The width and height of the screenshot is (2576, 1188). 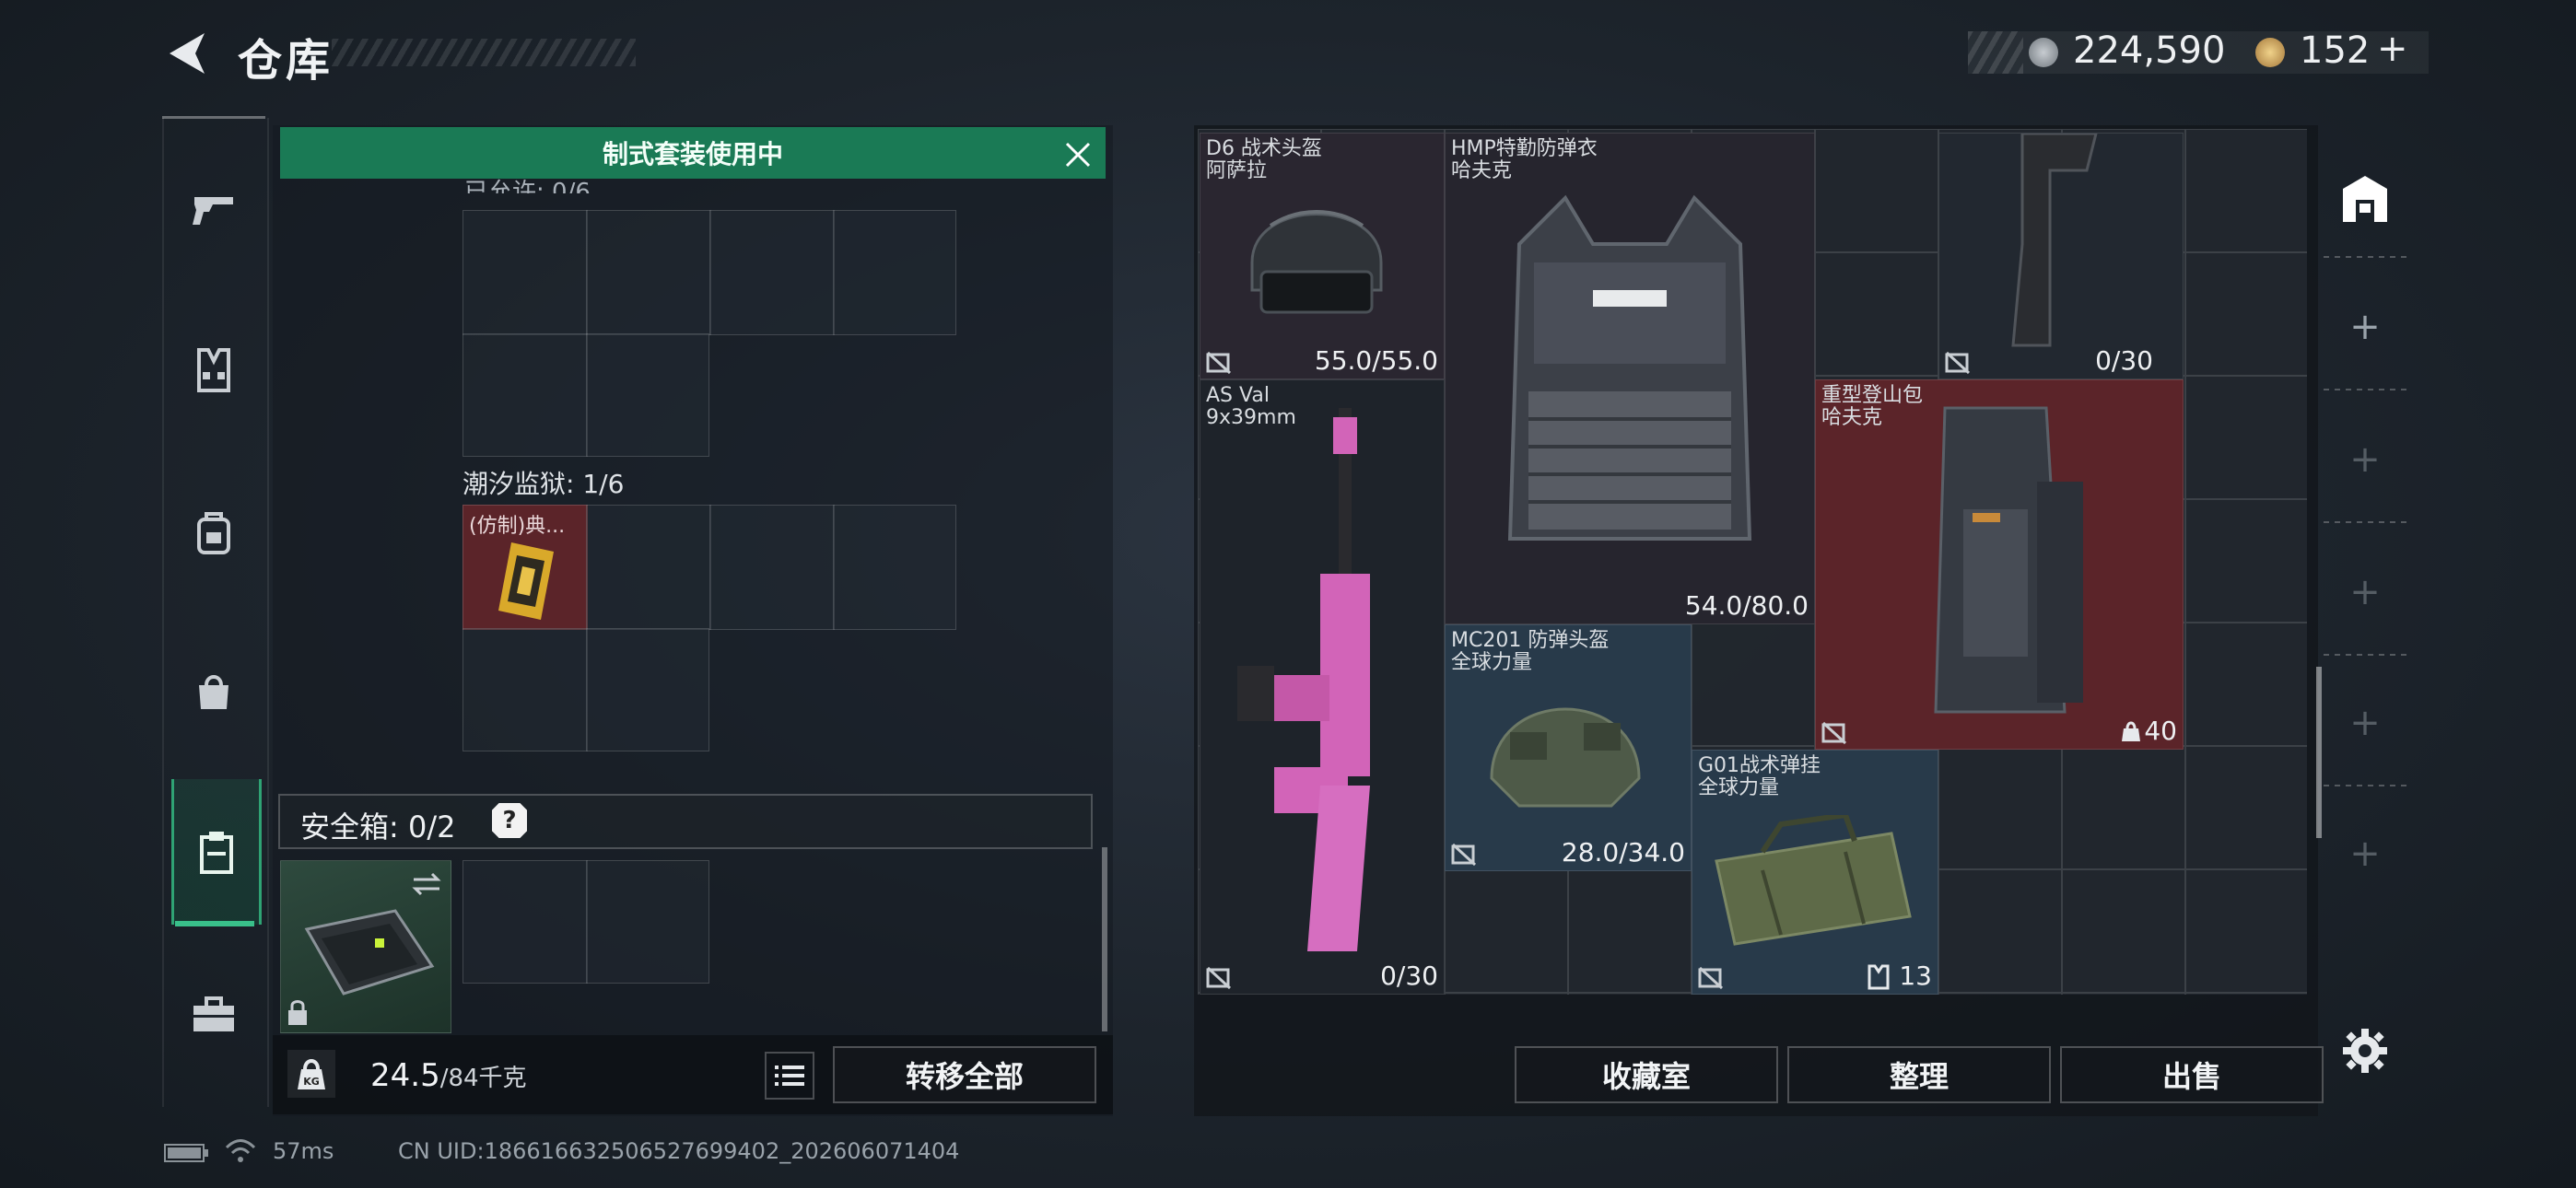 I want to click on nav-toolbox, so click(x=213, y=1015).